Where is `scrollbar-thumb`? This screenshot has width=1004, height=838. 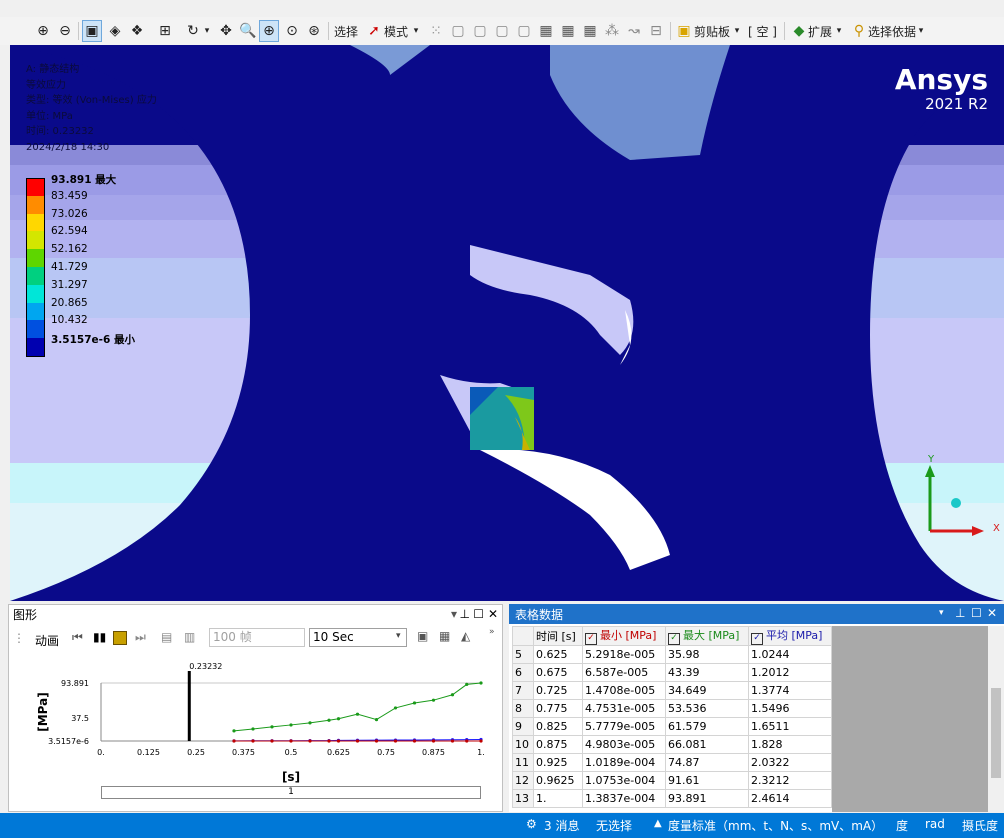
scrollbar-thumb is located at coordinates (996, 733).